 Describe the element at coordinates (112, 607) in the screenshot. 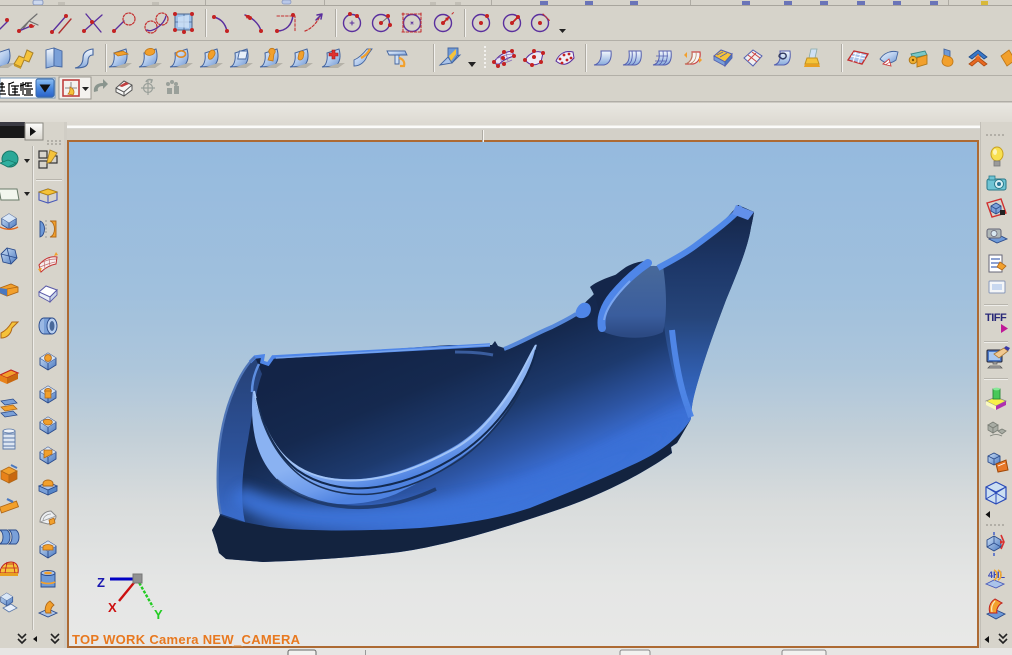

I see `svg-text: X` at that location.